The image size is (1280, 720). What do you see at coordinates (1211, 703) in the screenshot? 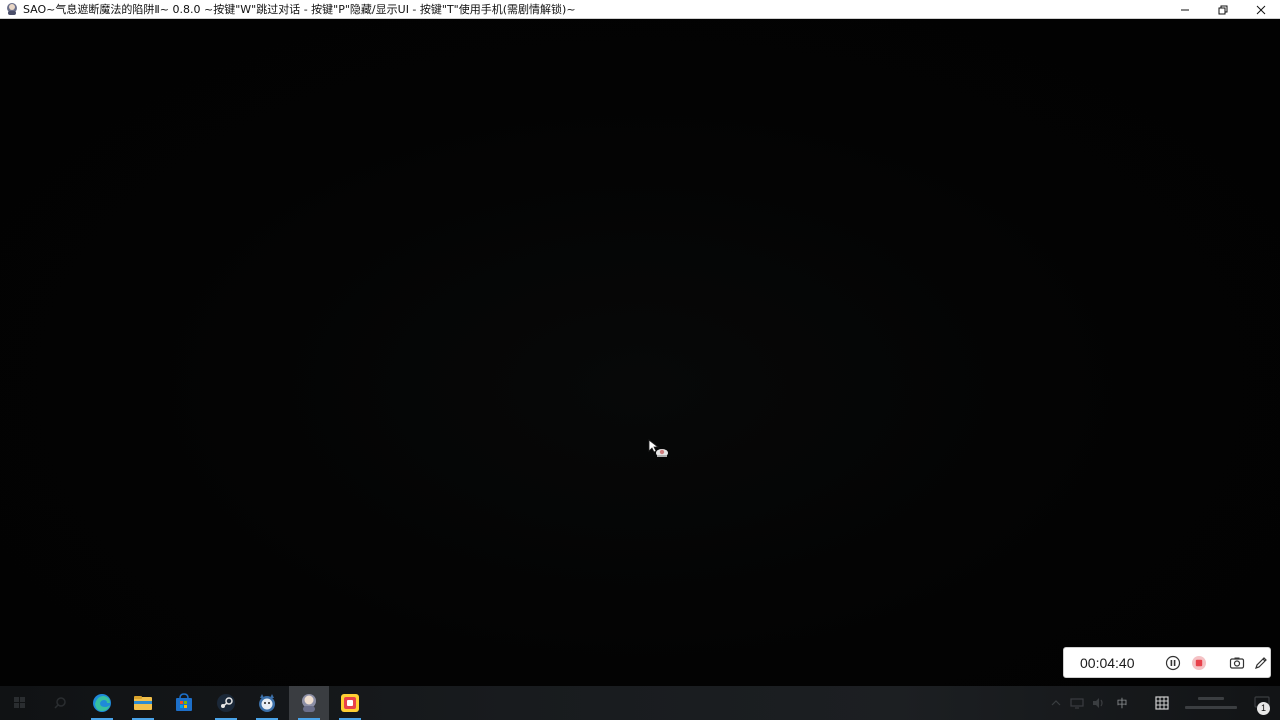
I see `clock` at bounding box center [1211, 703].